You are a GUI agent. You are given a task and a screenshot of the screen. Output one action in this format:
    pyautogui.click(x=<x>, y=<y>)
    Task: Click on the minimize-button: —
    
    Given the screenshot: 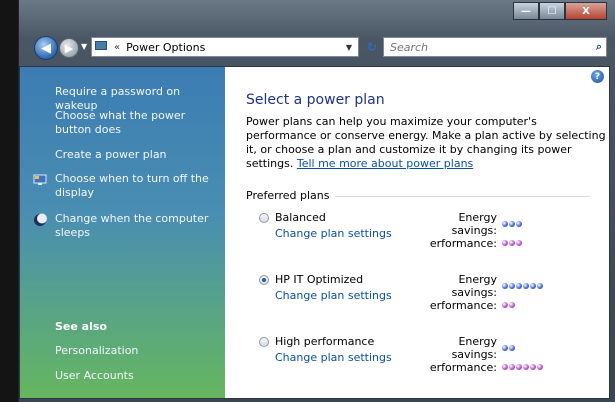 What is the action you would take?
    pyautogui.click(x=526, y=11)
    